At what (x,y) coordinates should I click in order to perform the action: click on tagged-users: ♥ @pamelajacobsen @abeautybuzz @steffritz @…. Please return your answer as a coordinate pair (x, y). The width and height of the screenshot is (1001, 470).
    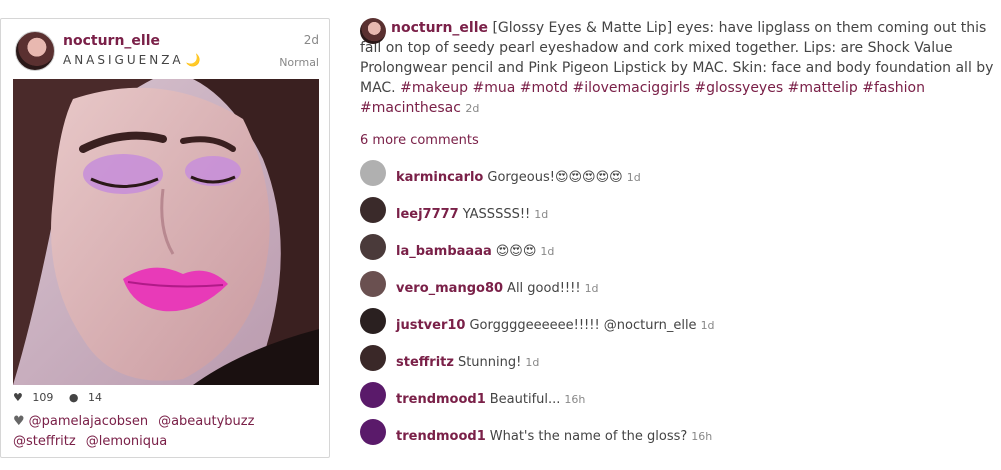
    Looking at the image, I should click on (166, 432).